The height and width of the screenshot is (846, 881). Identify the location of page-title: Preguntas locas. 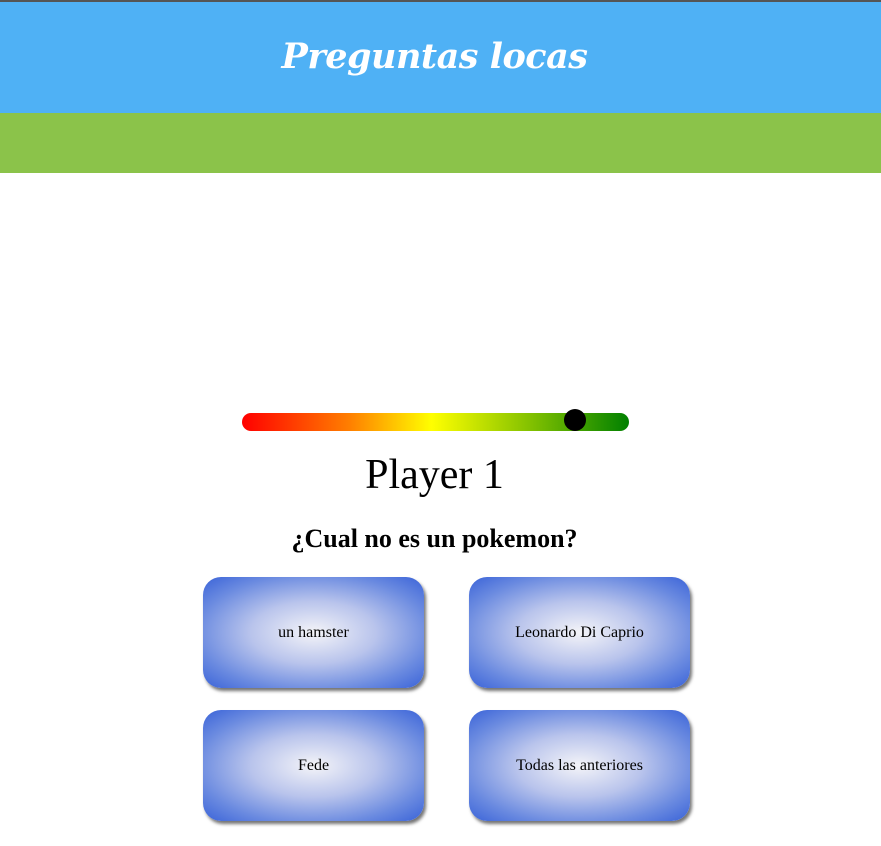
(434, 56).